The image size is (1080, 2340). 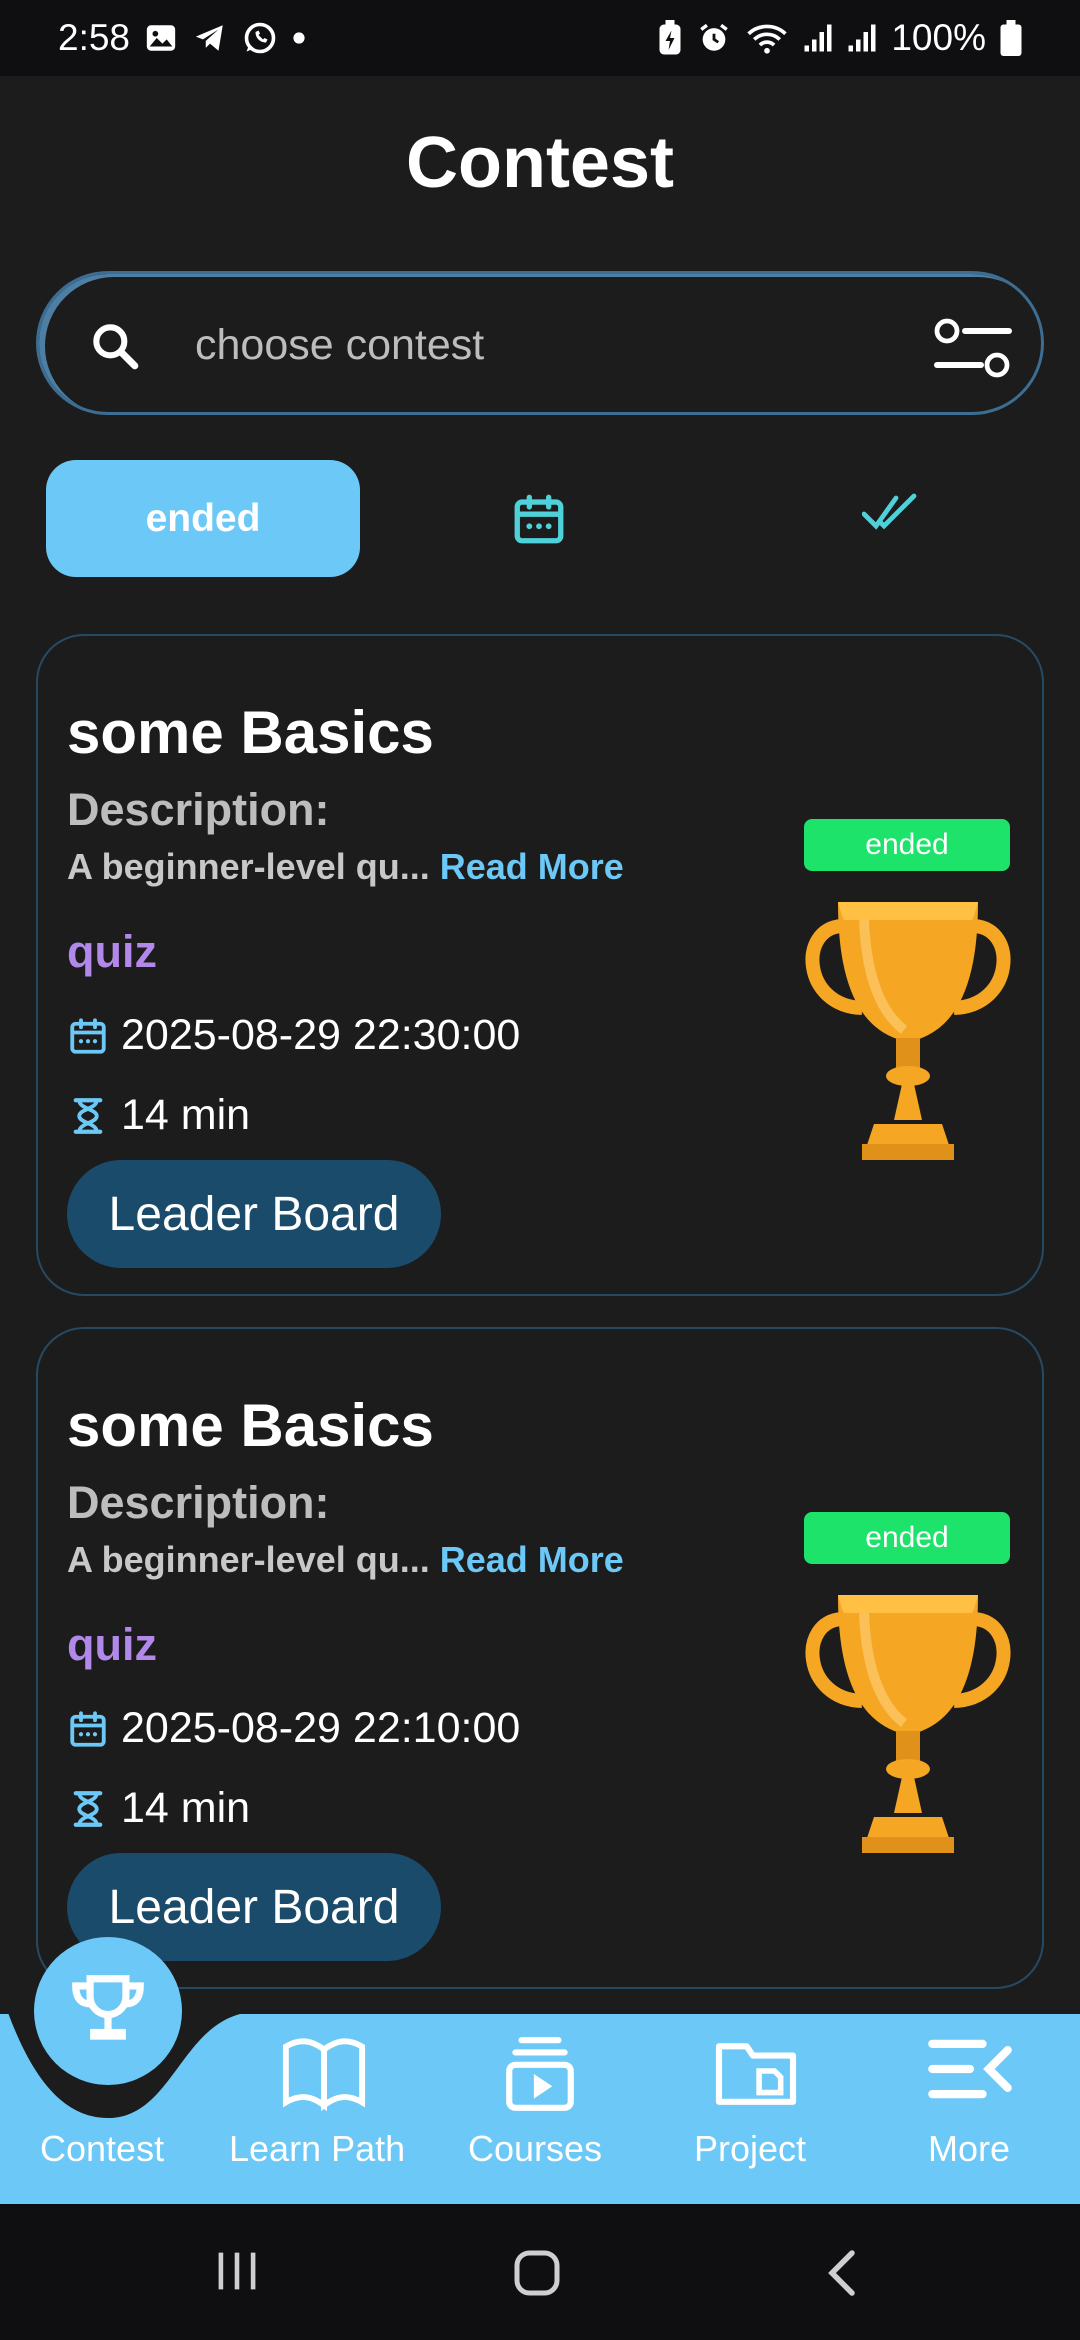 What do you see at coordinates (182, 38) in the screenshot?
I see `status-left: 2:58` at bounding box center [182, 38].